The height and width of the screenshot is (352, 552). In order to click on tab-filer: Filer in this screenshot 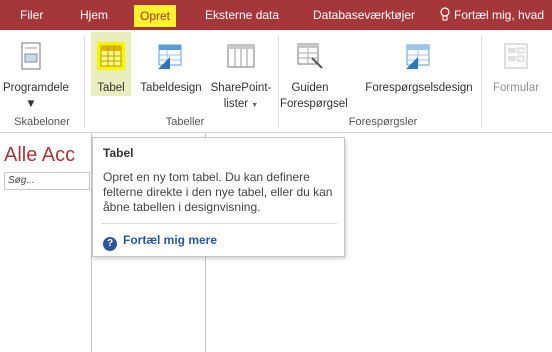, I will do `click(31, 15)`.